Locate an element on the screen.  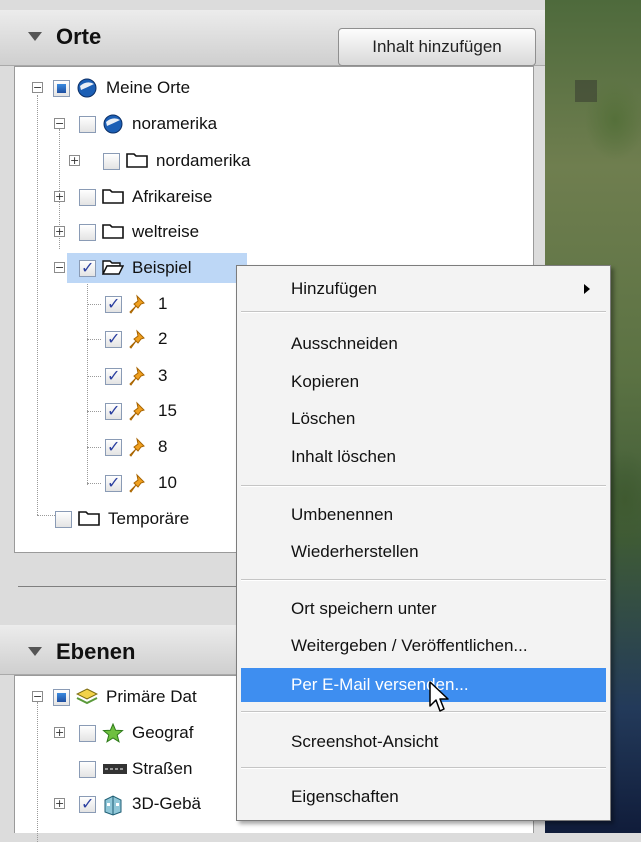
mouse-cursor-icon is located at coordinates (439, 696).